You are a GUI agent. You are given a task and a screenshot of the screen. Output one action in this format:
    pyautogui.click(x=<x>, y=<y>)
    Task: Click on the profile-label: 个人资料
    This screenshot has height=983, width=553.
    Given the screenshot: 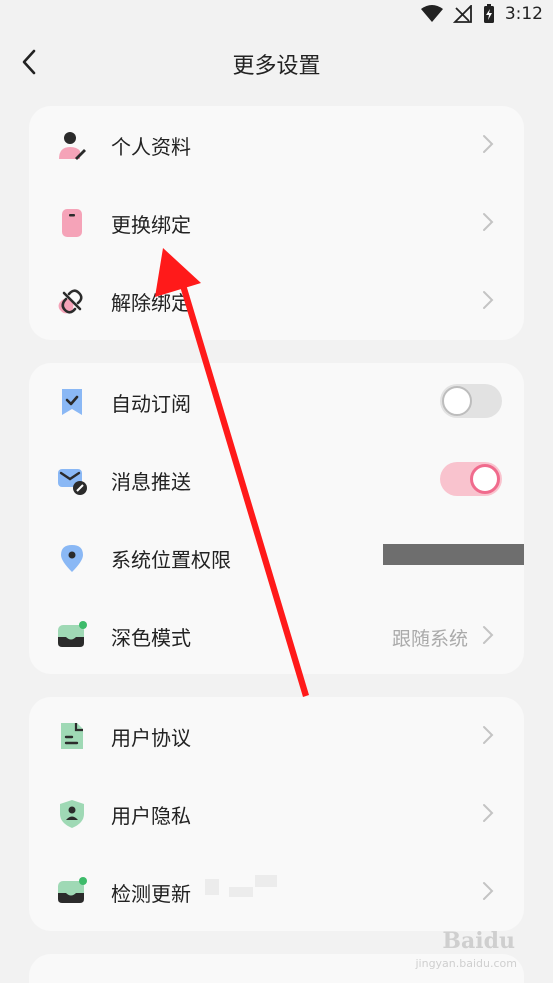 What is the action you would take?
    pyautogui.click(x=151, y=147)
    